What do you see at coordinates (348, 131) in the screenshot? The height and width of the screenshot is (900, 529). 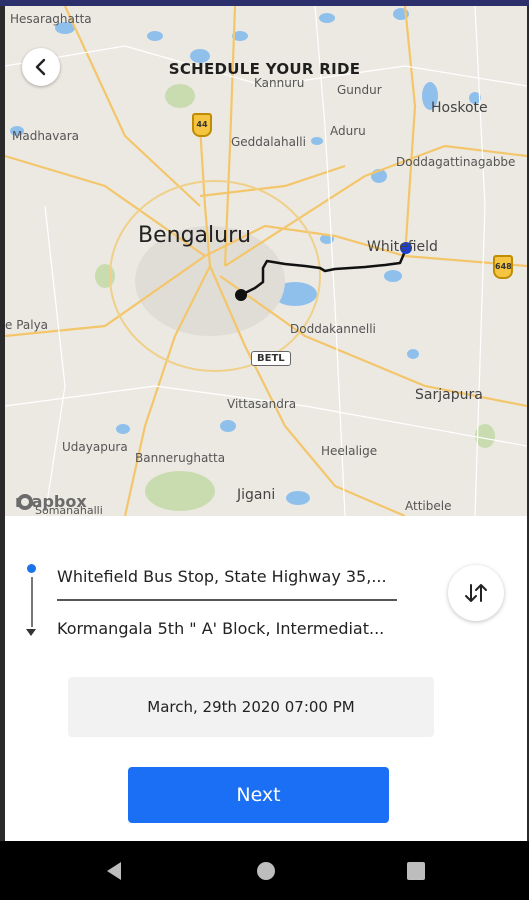 I see `map-label-aduru: Aduru` at bounding box center [348, 131].